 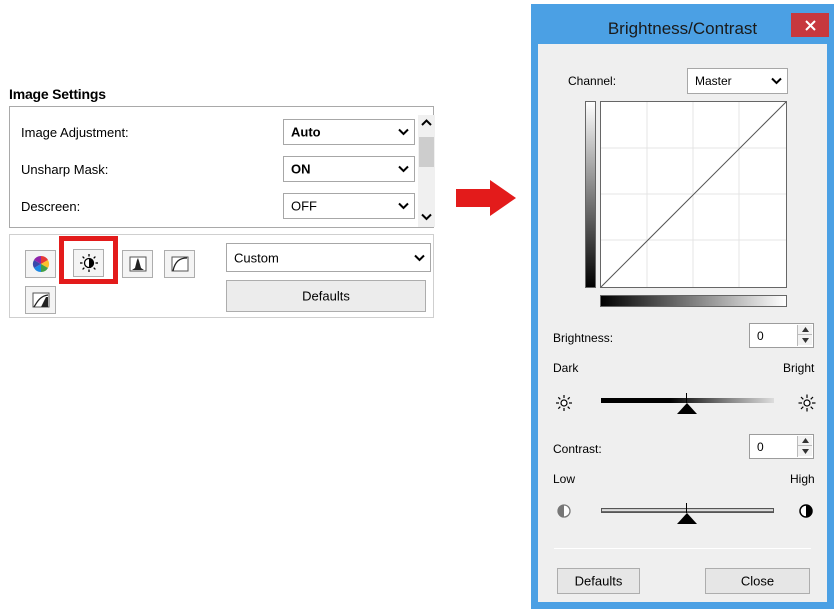 I want to click on image-adjustment-value: Auto, so click(x=306, y=132).